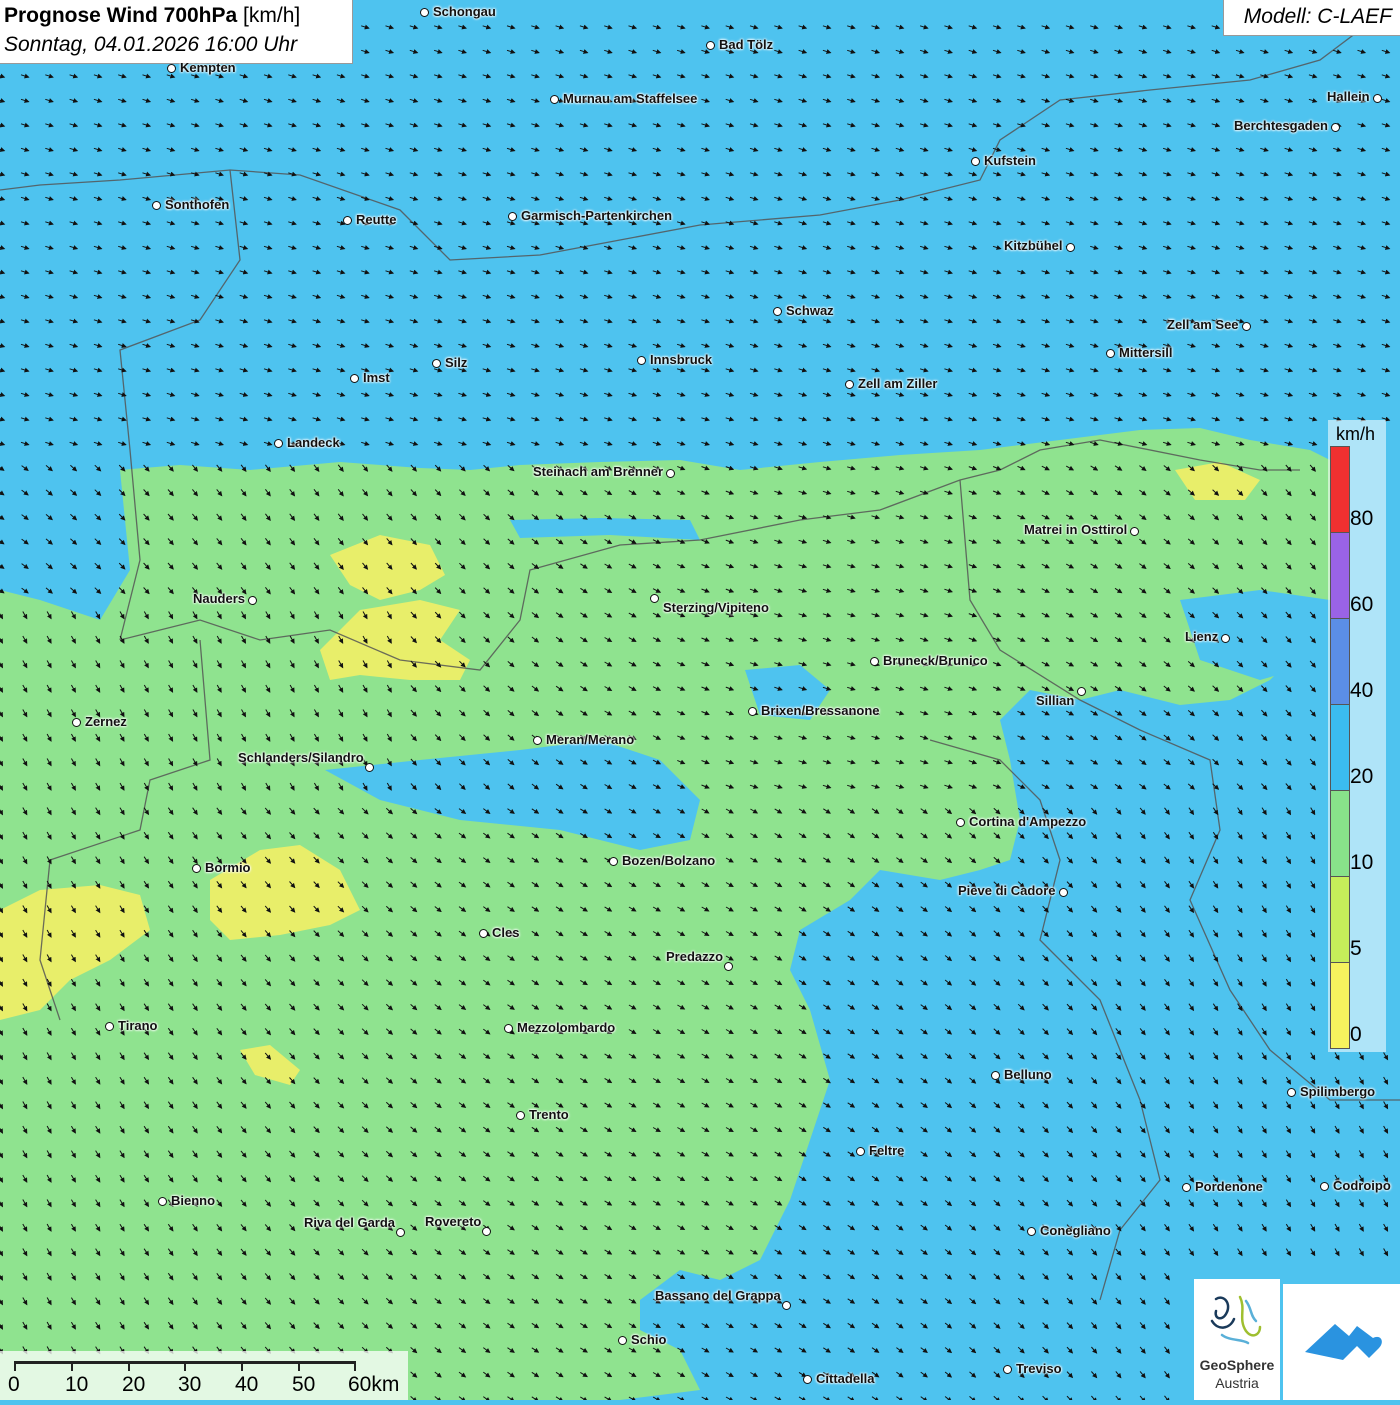 The width and height of the screenshot is (1400, 1405). Describe the element at coordinates (598, 471) in the screenshot. I see `city-label: Steinach am Brenner` at that location.